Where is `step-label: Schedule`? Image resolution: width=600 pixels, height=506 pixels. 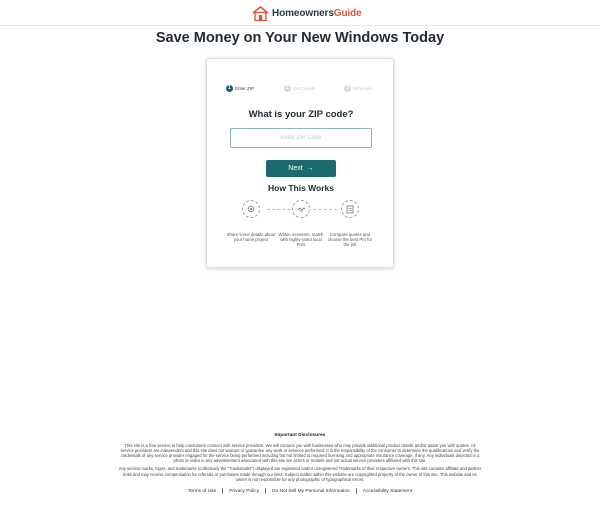 step-label: Schedule is located at coordinates (362, 88).